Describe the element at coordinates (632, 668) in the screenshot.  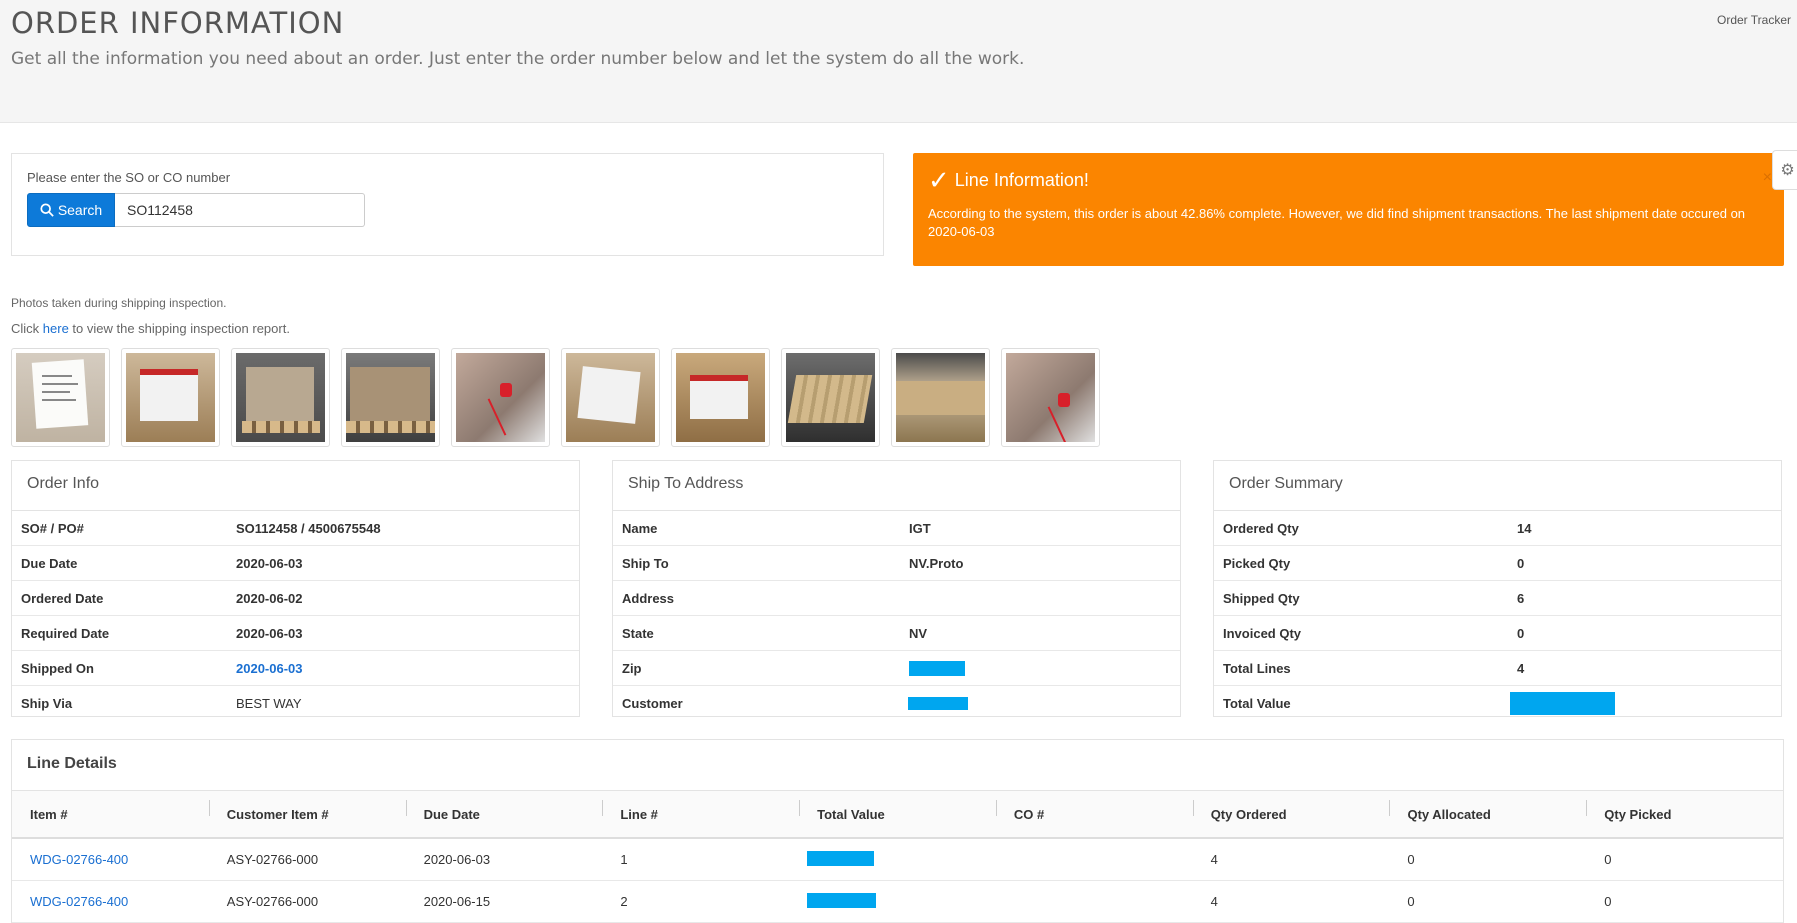
I see `row-label: Zip` at that location.